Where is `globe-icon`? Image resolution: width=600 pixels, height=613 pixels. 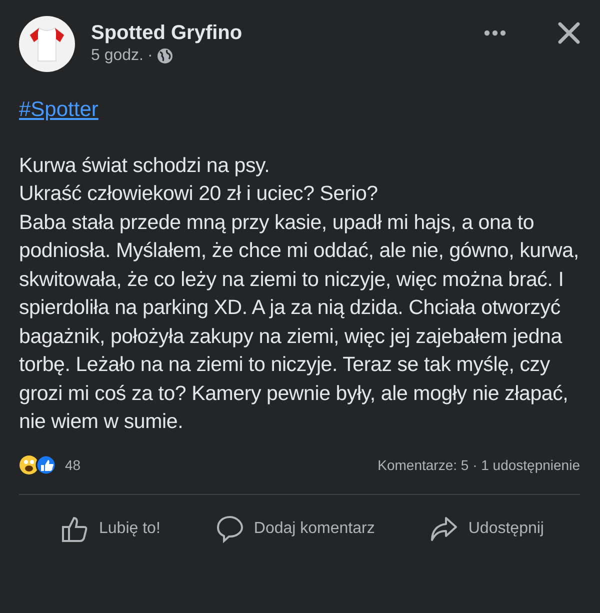
globe-icon is located at coordinates (164, 56).